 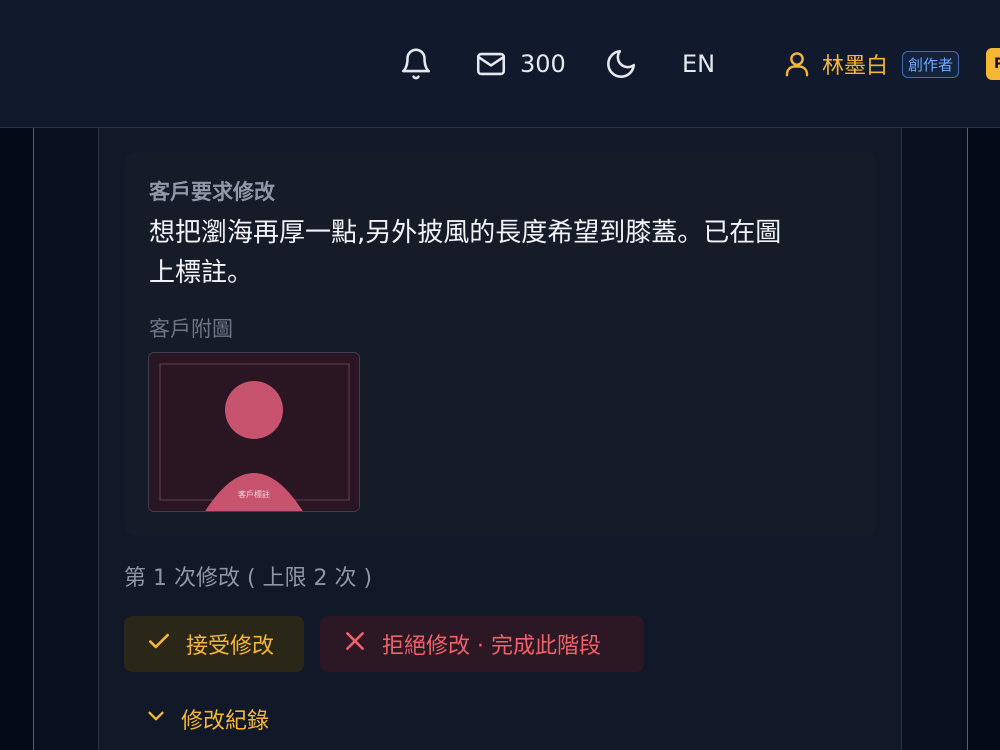 I want to click on language-switch: EN, so click(x=698, y=64).